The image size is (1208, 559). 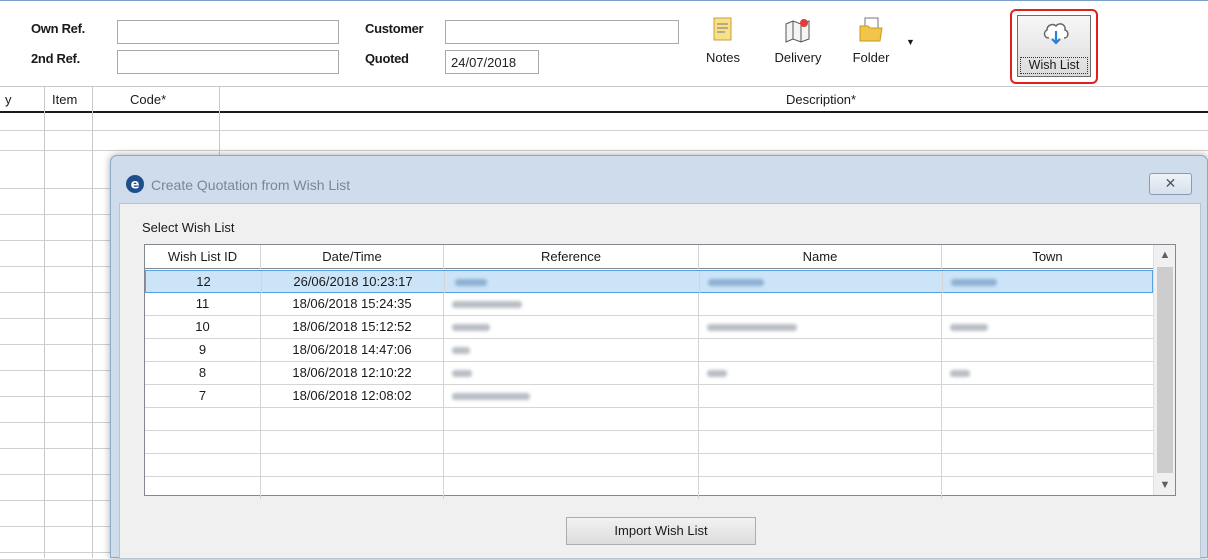 What do you see at coordinates (604, 99) in the screenshot?
I see `grid-header: y Item Code* Description*` at bounding box center [604, 99].